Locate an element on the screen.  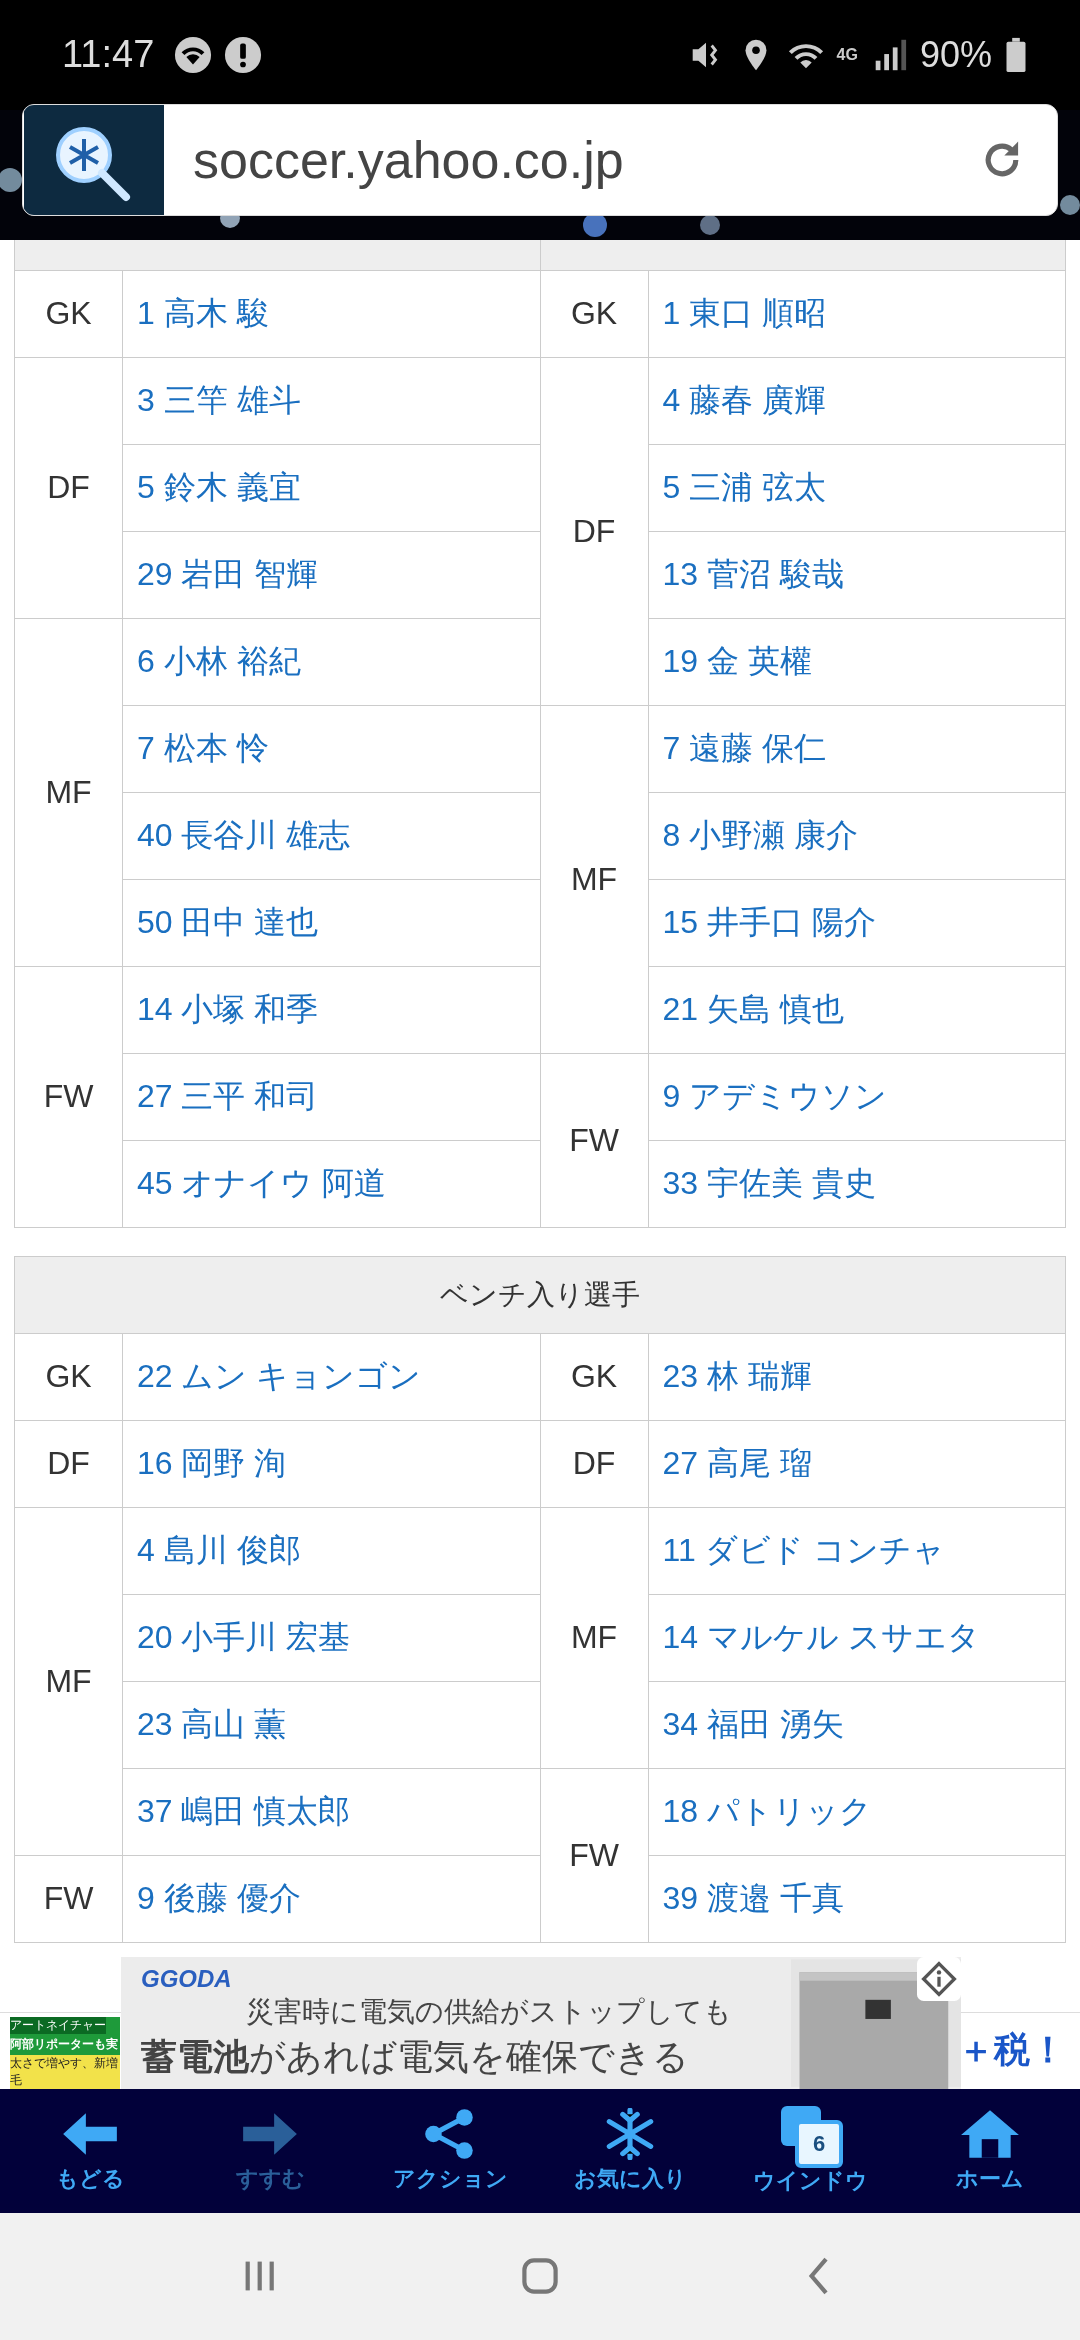
player-link: 4 島川 俊郎 is located at coordinates (219, 1550).